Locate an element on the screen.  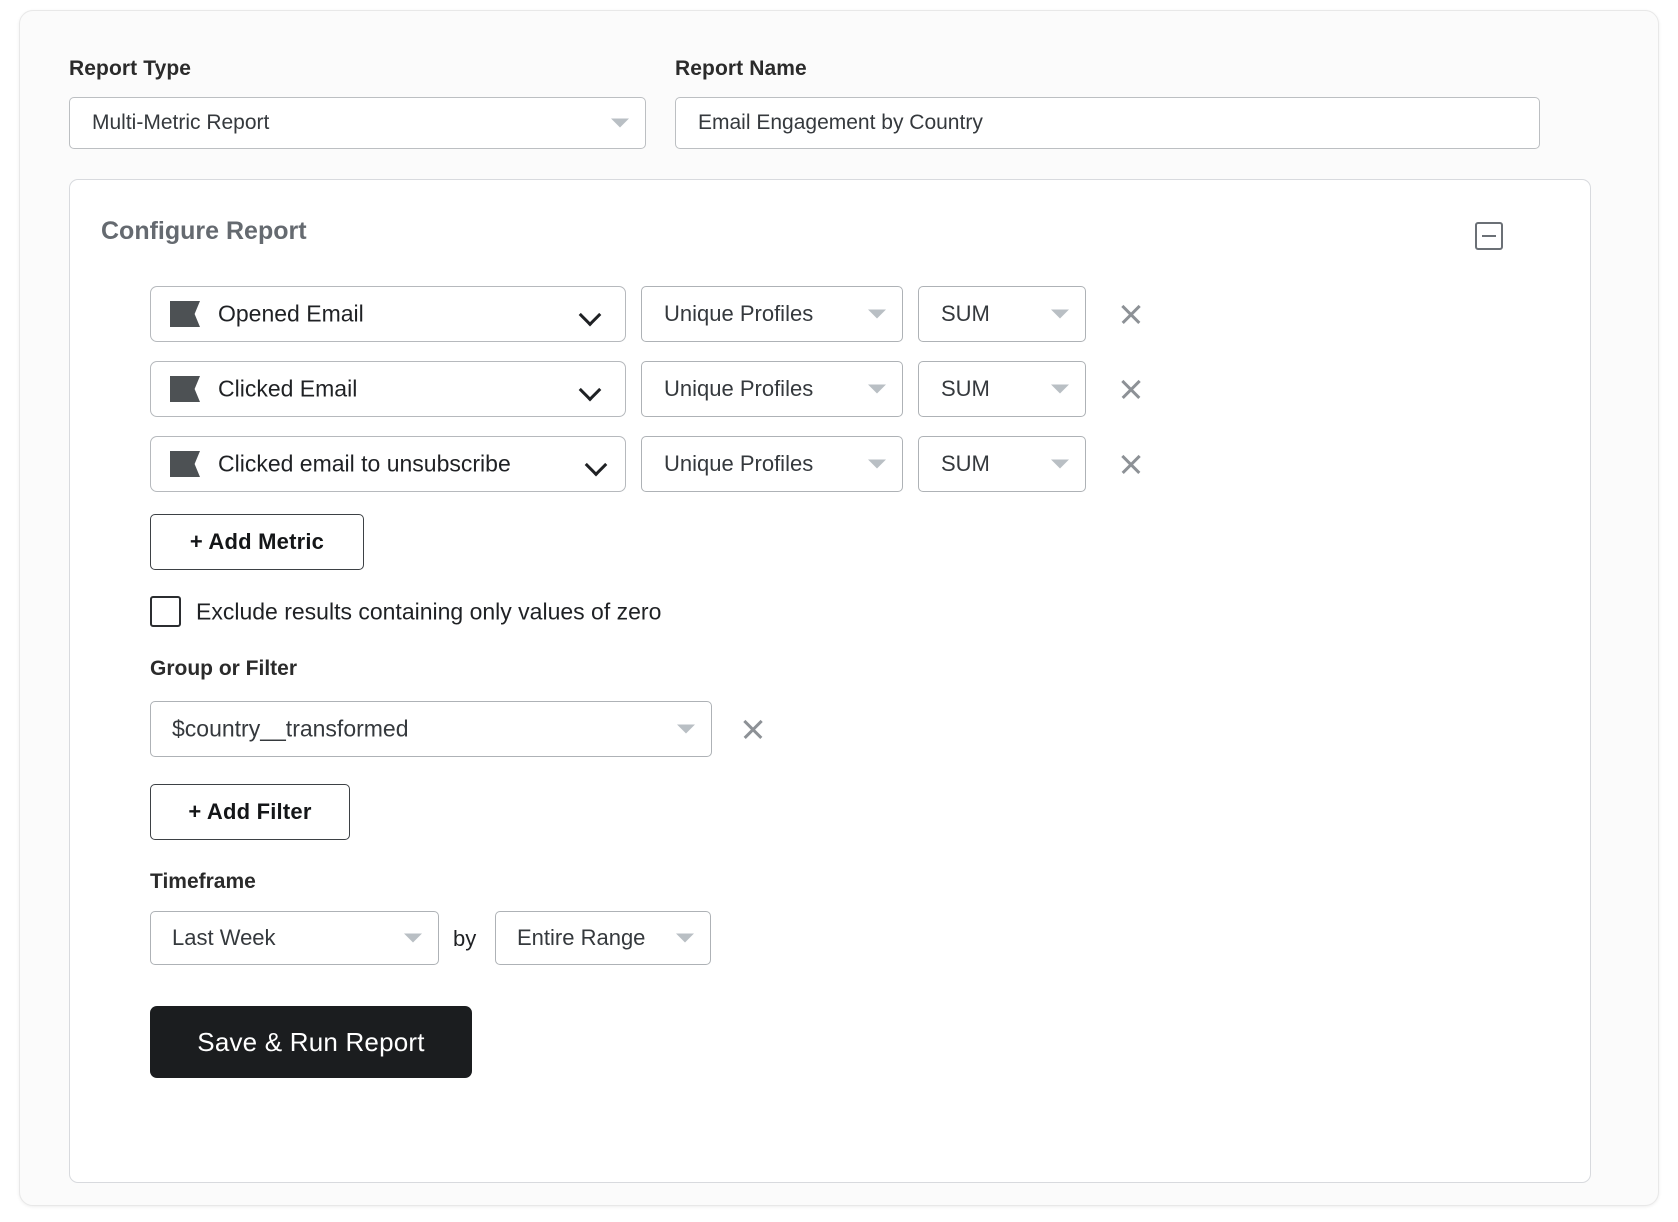
add-metric-button: + Add Metric is located at coordinates (257, 542).